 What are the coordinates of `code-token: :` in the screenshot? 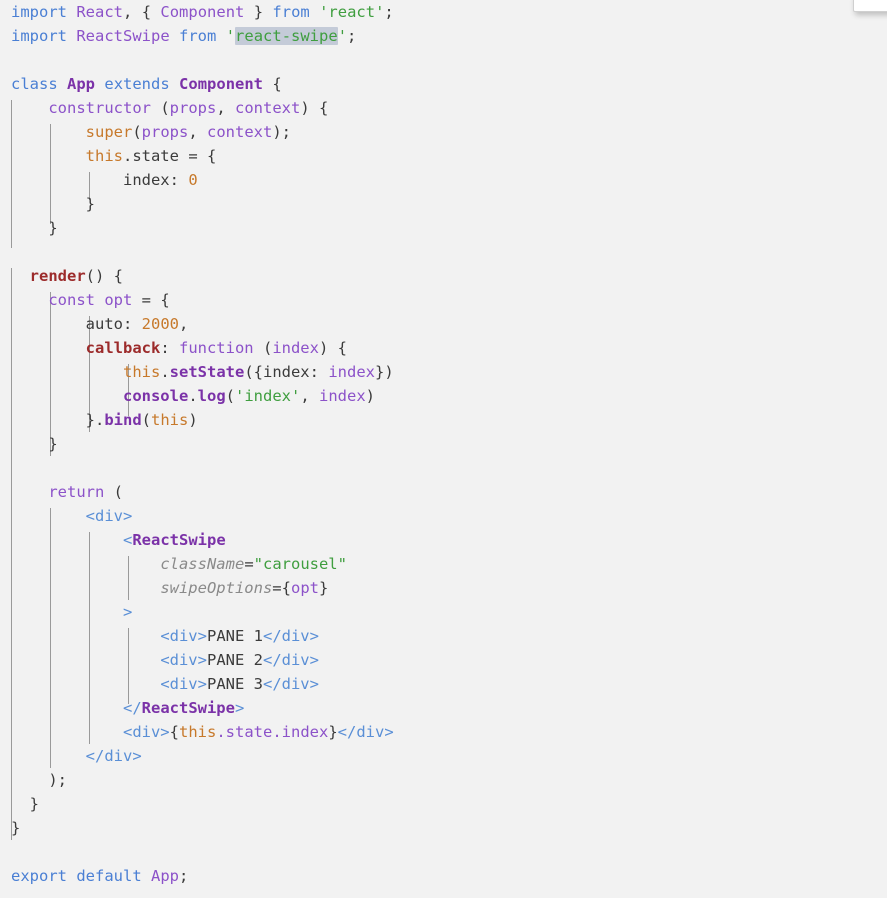 It's located at (132, 324).